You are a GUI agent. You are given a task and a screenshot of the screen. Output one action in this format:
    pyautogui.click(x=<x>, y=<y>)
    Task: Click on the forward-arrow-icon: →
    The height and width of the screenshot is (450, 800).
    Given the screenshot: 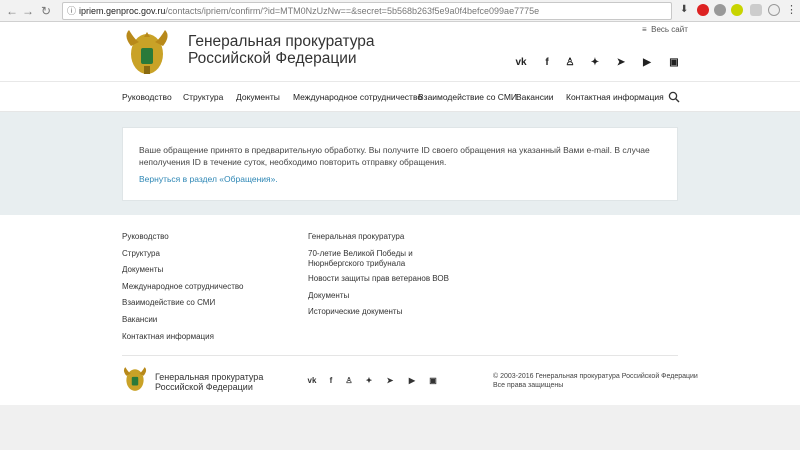 What is the action you would take?
    pyautogui.click(x=28, y=11)
    